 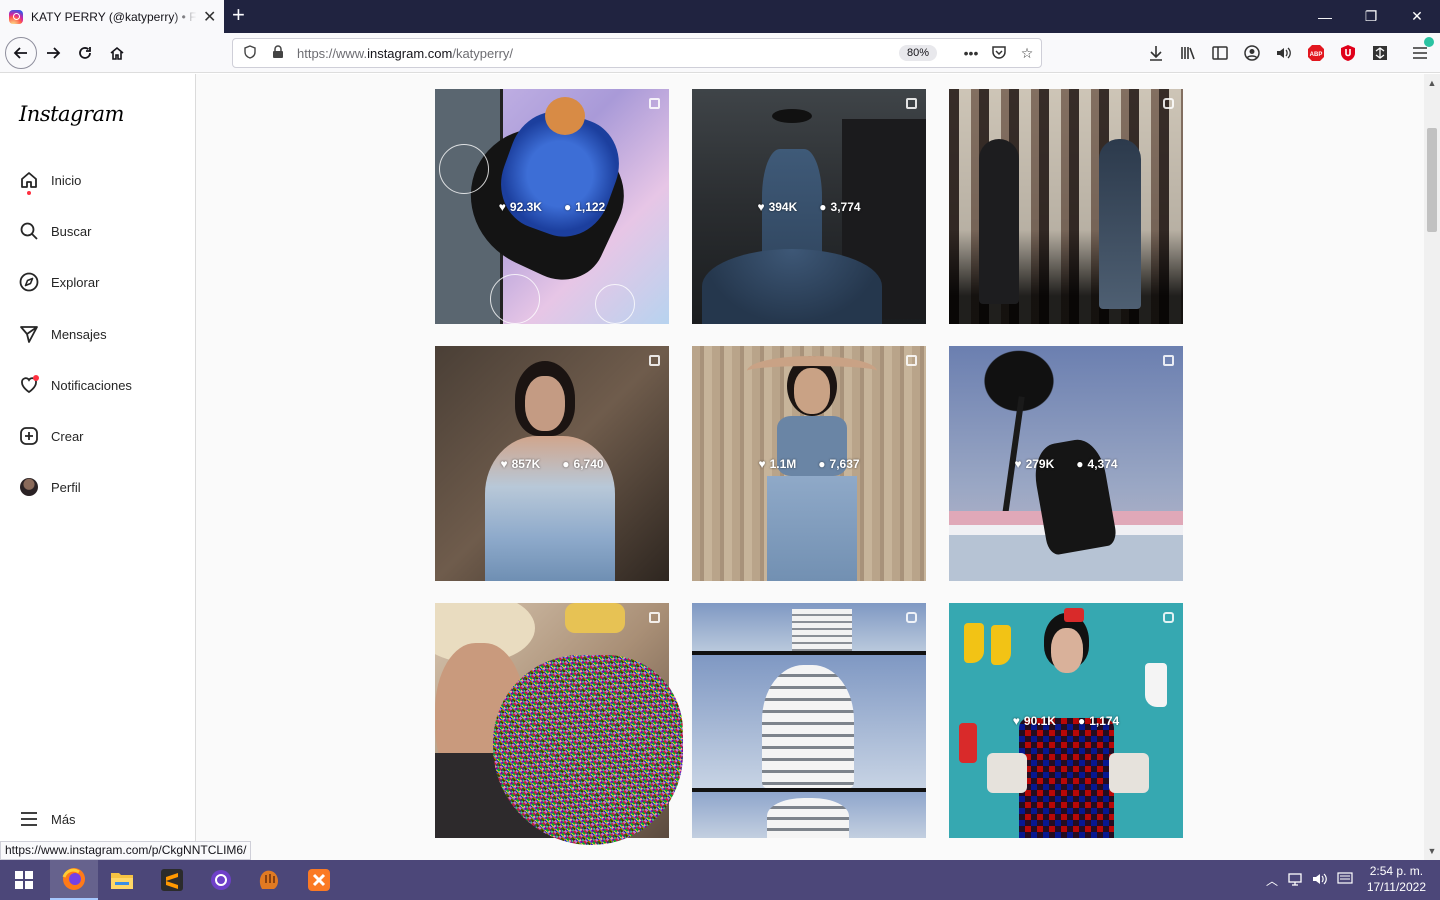 I want to click on forward-arrow-icon, so click(x=54, y=53).